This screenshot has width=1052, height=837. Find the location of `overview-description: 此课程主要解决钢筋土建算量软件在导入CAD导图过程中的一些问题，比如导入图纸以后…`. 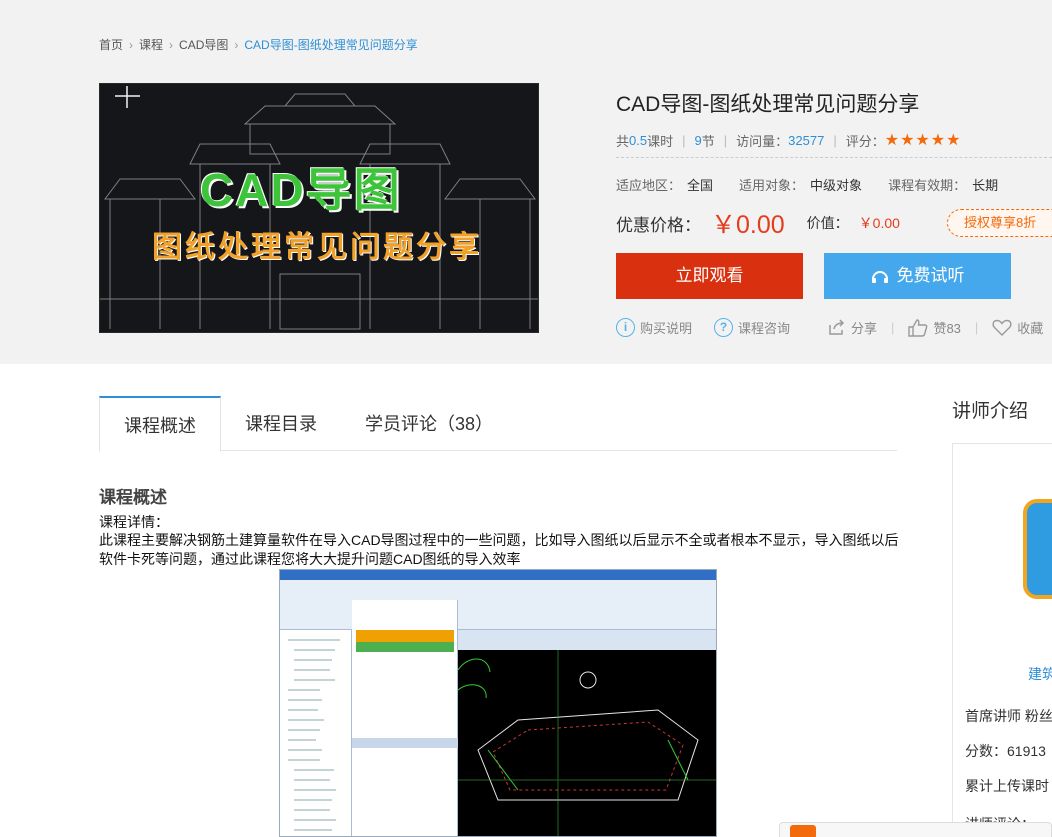

overview-description: 此课程主要解决钢筋土建算量软件在导入CAD导图过程中的一些问题，比如导入图纸以后… is located at coordinates (499, 549).